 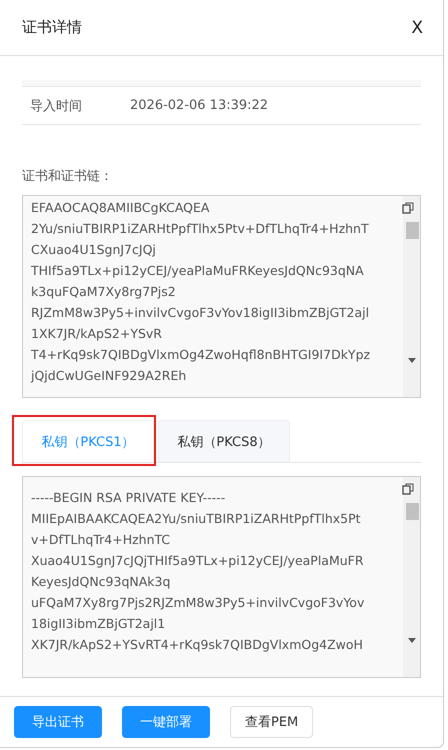 I want to click on field-label: 导入时间, so click(x=56, y=106).